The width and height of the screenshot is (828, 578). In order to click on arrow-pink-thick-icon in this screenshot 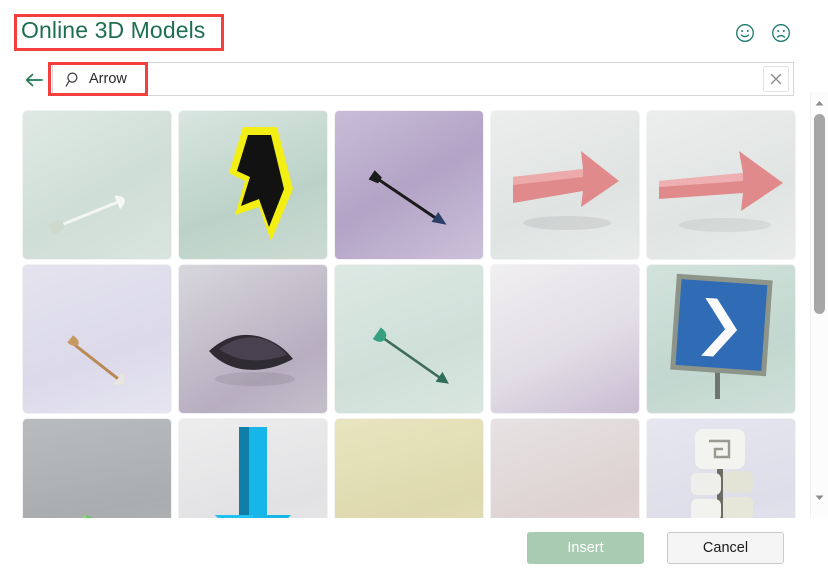, I will do `click(565, 185)`.